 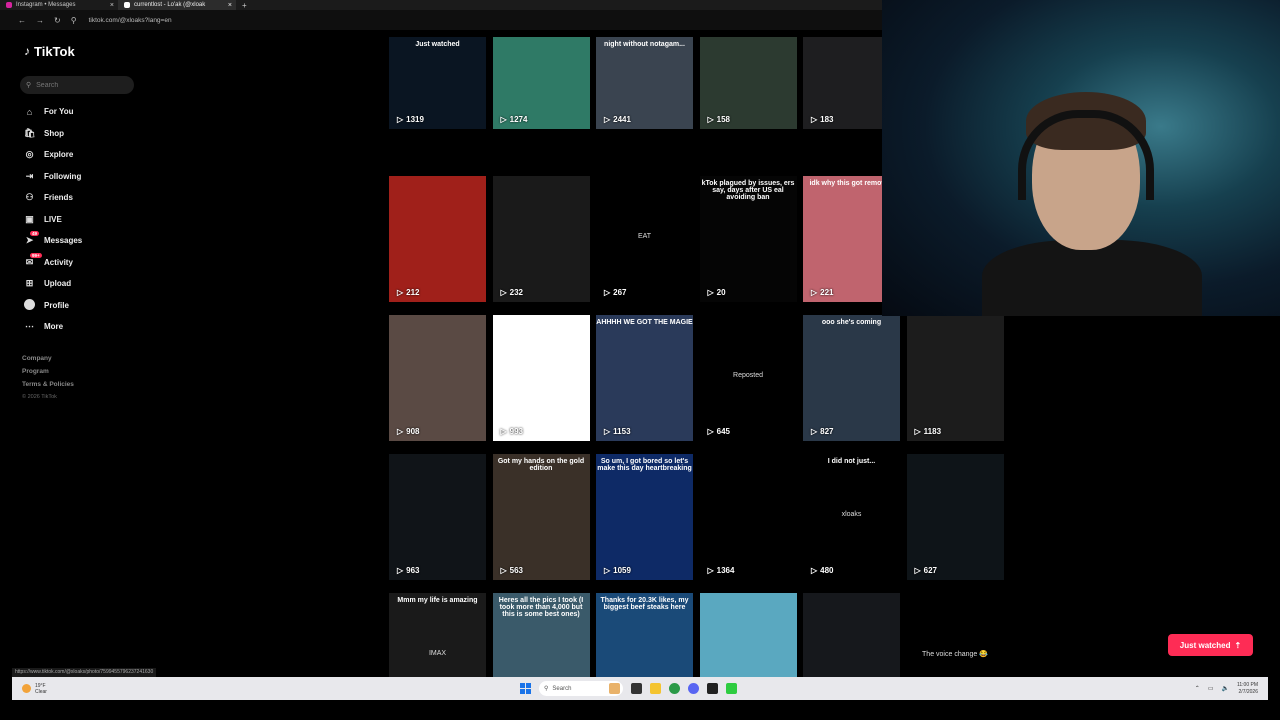 I want to click on sidebar-item-label: Friends, so click(x=58, y=198).